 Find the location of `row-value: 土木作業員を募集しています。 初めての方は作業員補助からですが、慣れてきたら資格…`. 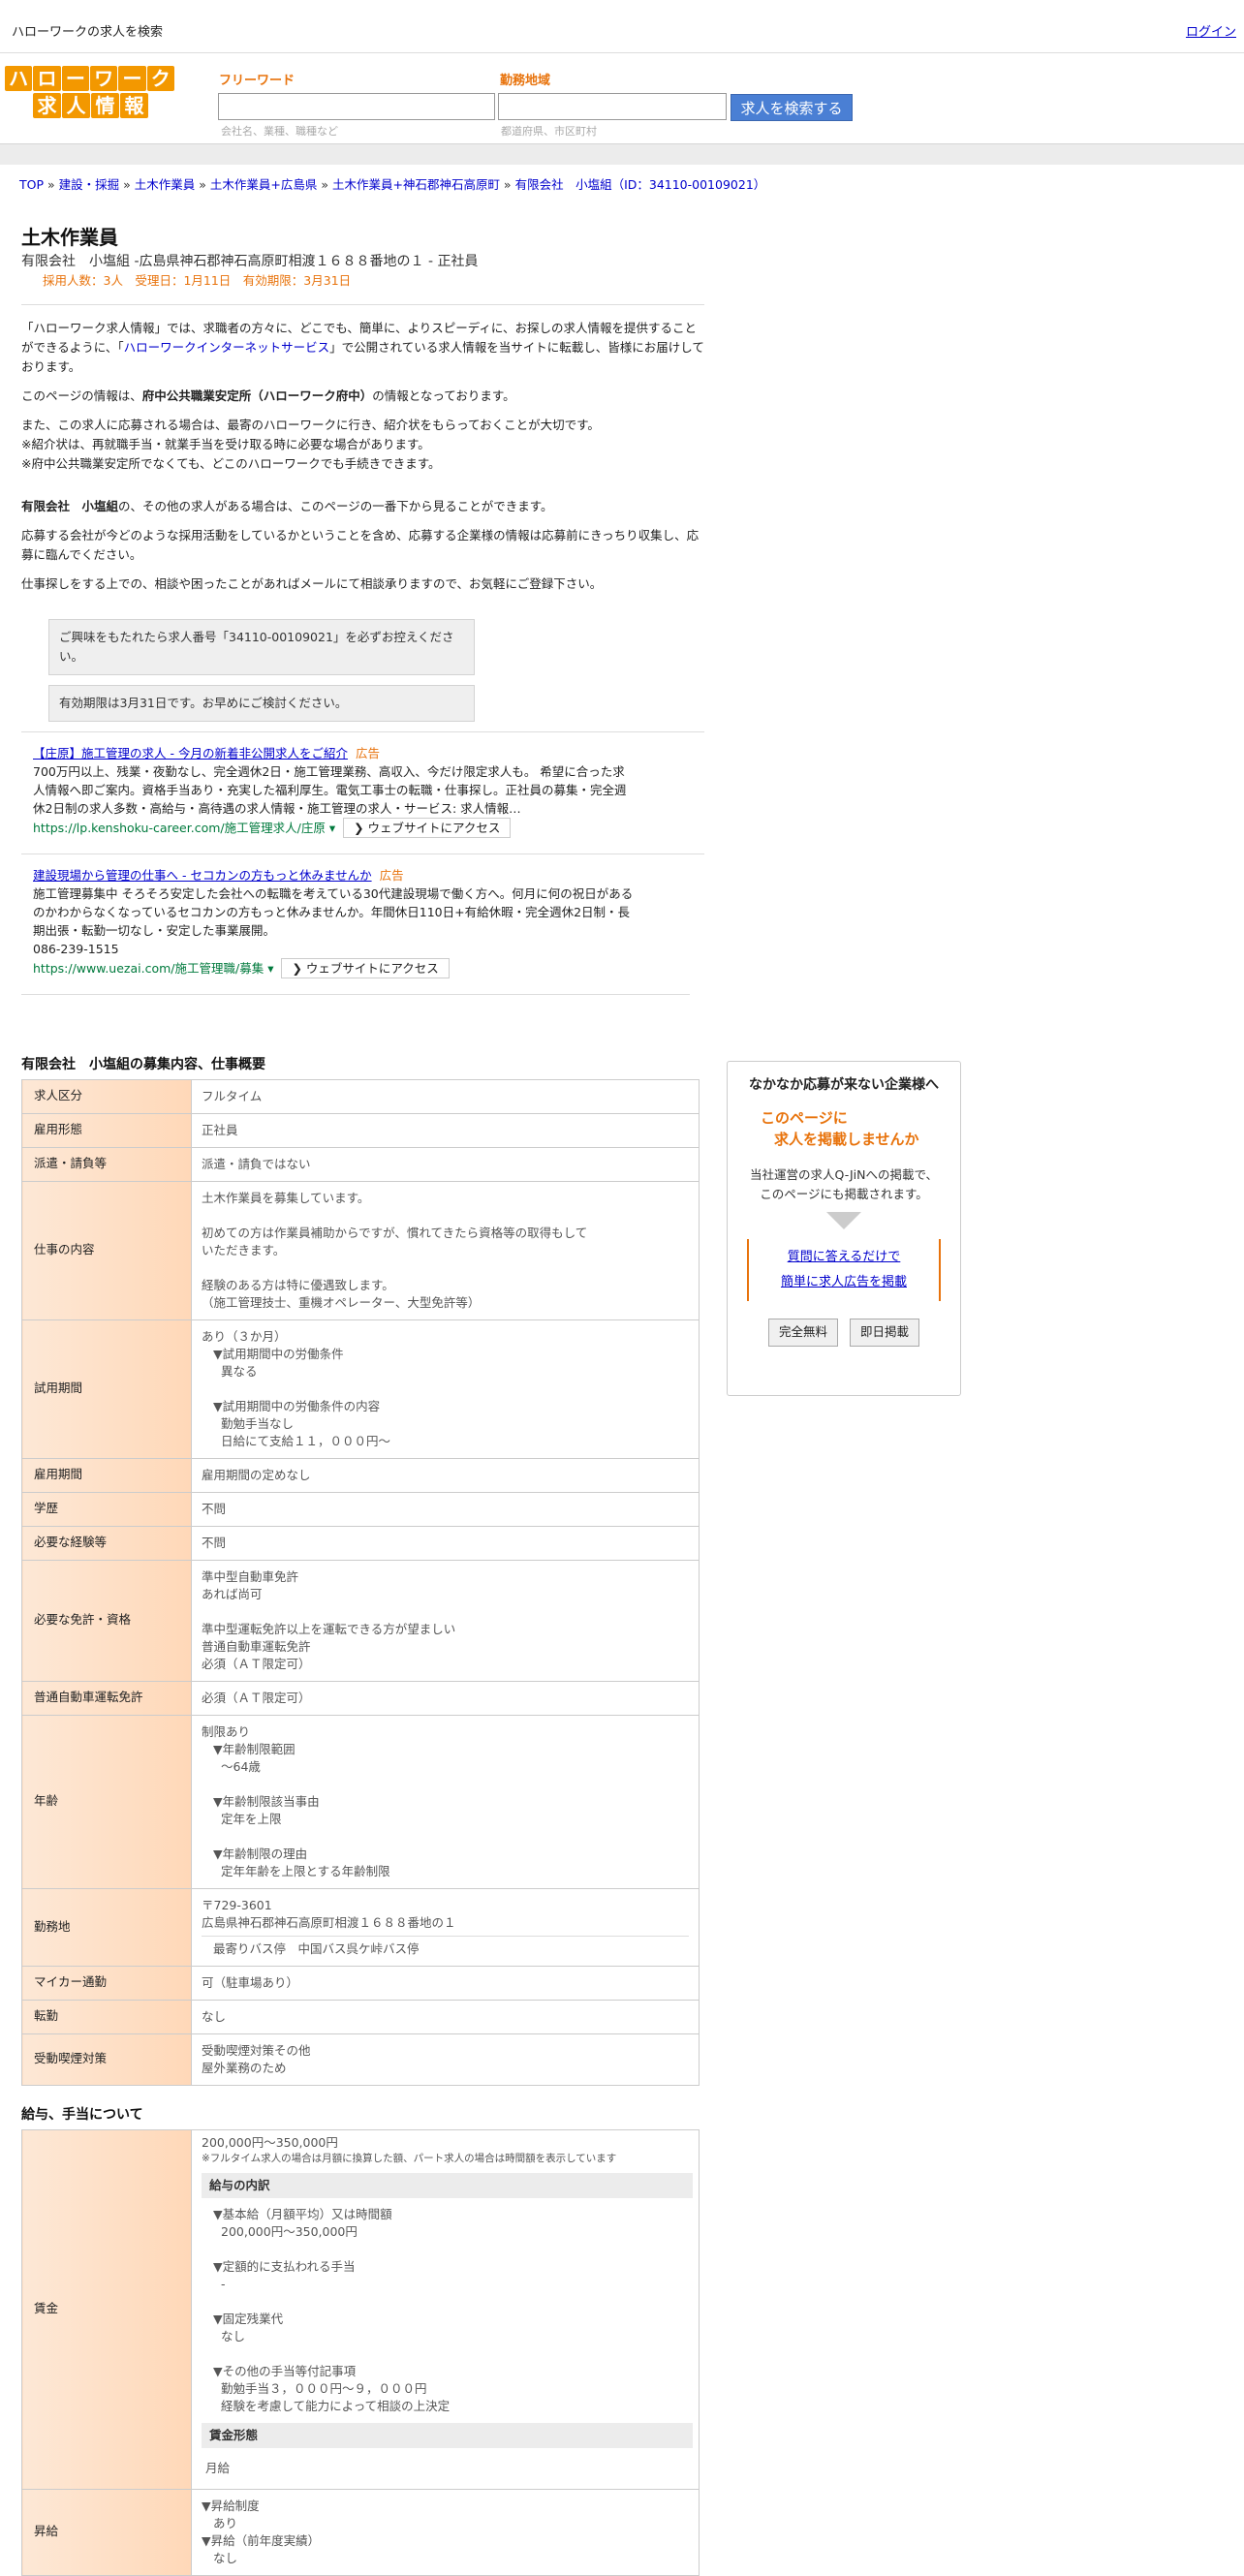

row-value: 土木作業員を募集しています。 初めての方は作業員補助からですが、慣れてきたら資格… is located at coordinates (445, 1250).